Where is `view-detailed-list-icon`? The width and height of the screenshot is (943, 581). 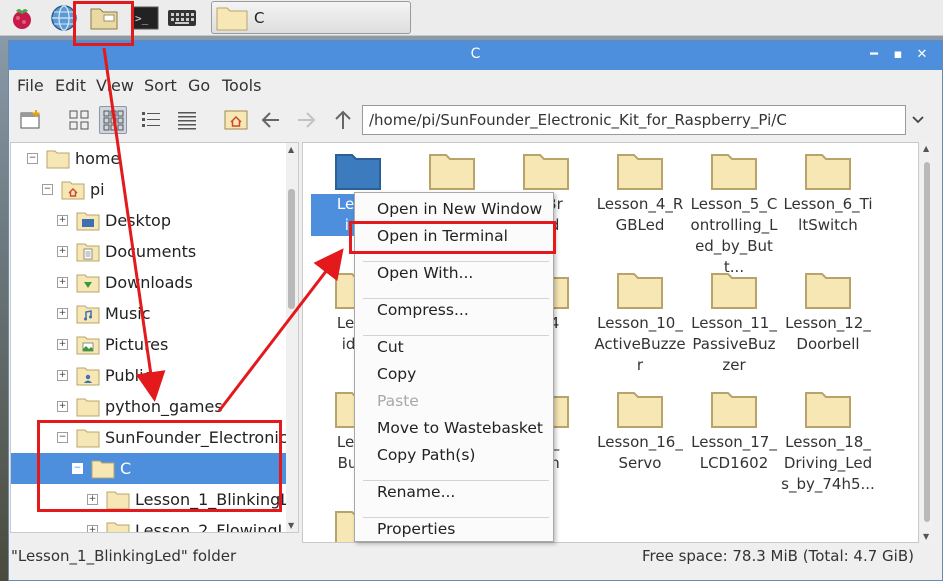
view-detailed-list-icon is located at coordinates (187, 120).